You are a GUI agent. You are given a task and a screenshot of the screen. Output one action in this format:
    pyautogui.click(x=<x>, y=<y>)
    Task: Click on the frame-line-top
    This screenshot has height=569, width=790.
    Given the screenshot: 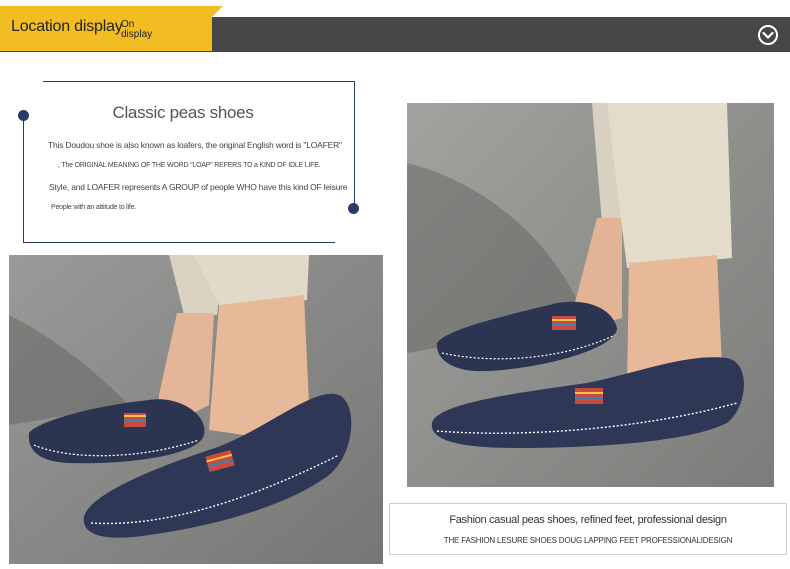 What is the action you would take?
    pyautogui.click(x=199, y=81)
    